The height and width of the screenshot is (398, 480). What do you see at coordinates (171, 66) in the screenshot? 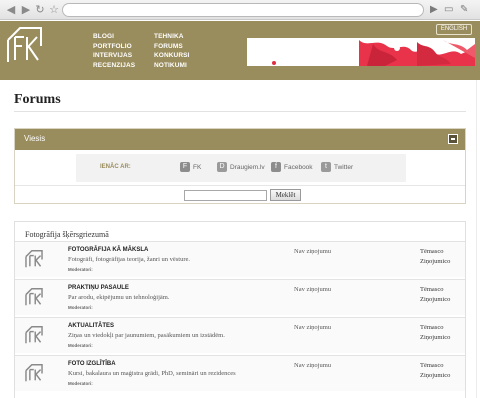
I see `menu-item-notikumi: NOTIKUMI` at bounding box center [171, 66].